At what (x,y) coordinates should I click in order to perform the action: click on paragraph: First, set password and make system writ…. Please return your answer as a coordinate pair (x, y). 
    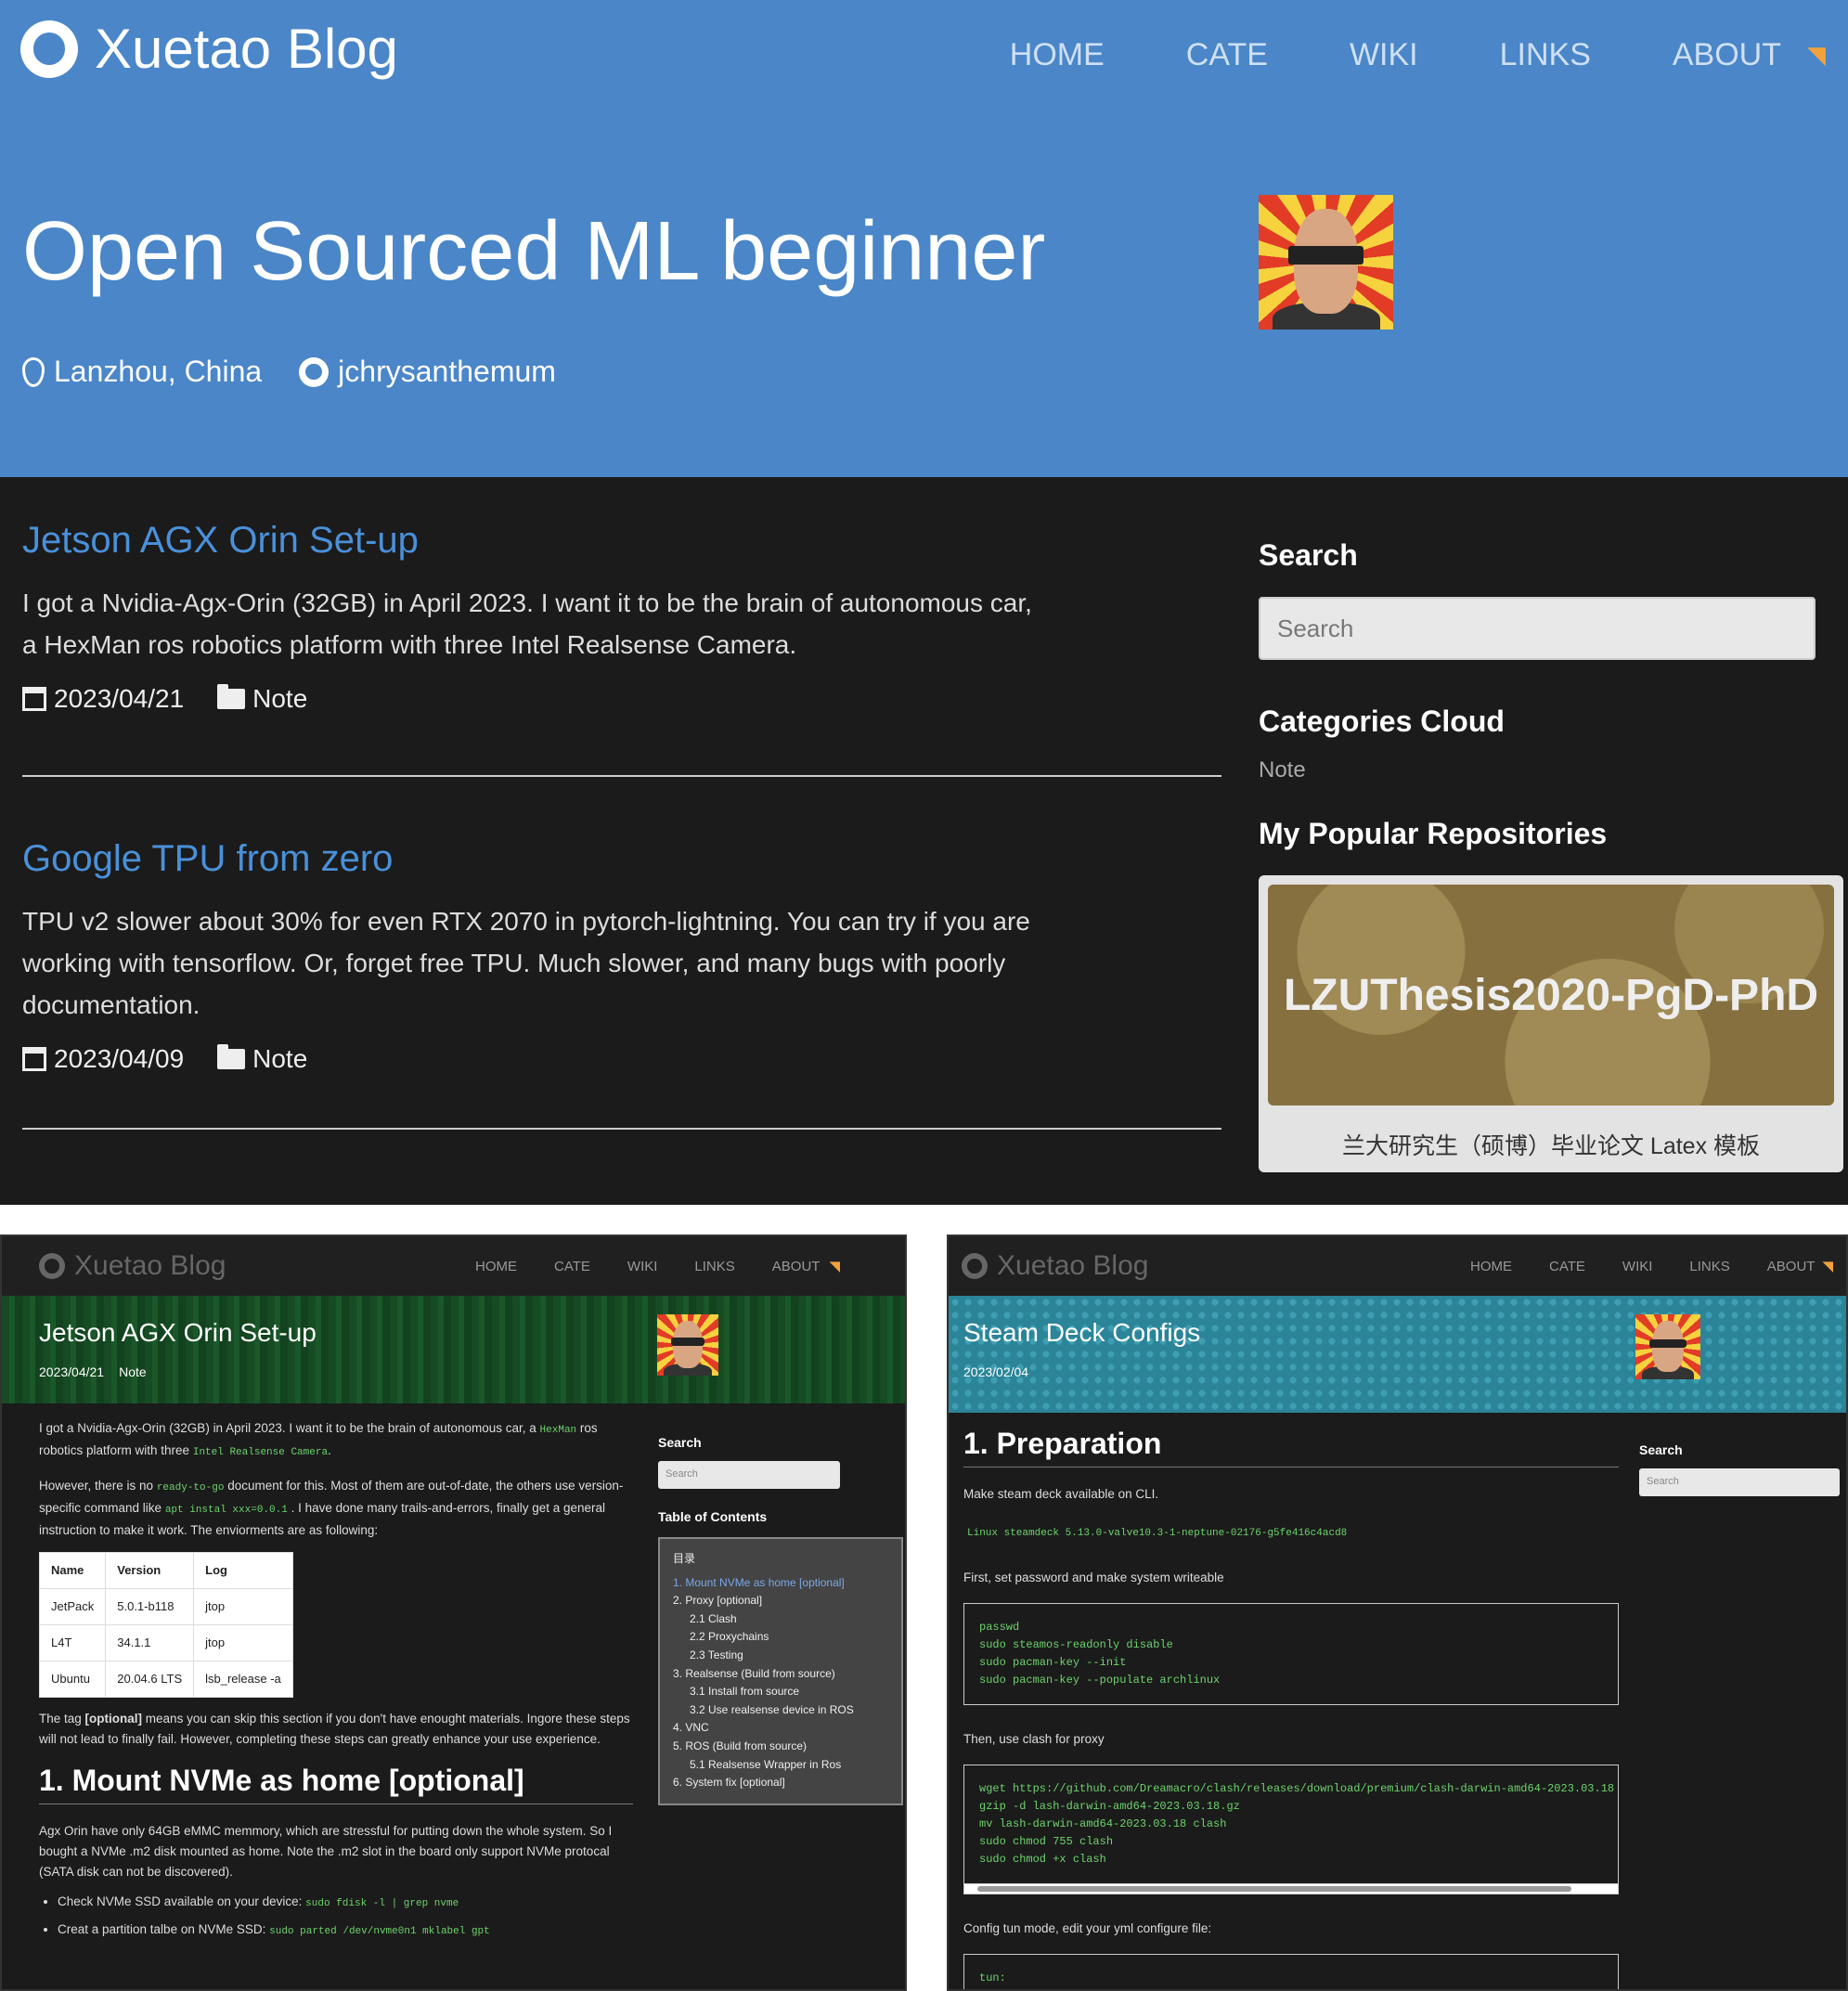
    Looking at the image, I should click on (1093, 1578).